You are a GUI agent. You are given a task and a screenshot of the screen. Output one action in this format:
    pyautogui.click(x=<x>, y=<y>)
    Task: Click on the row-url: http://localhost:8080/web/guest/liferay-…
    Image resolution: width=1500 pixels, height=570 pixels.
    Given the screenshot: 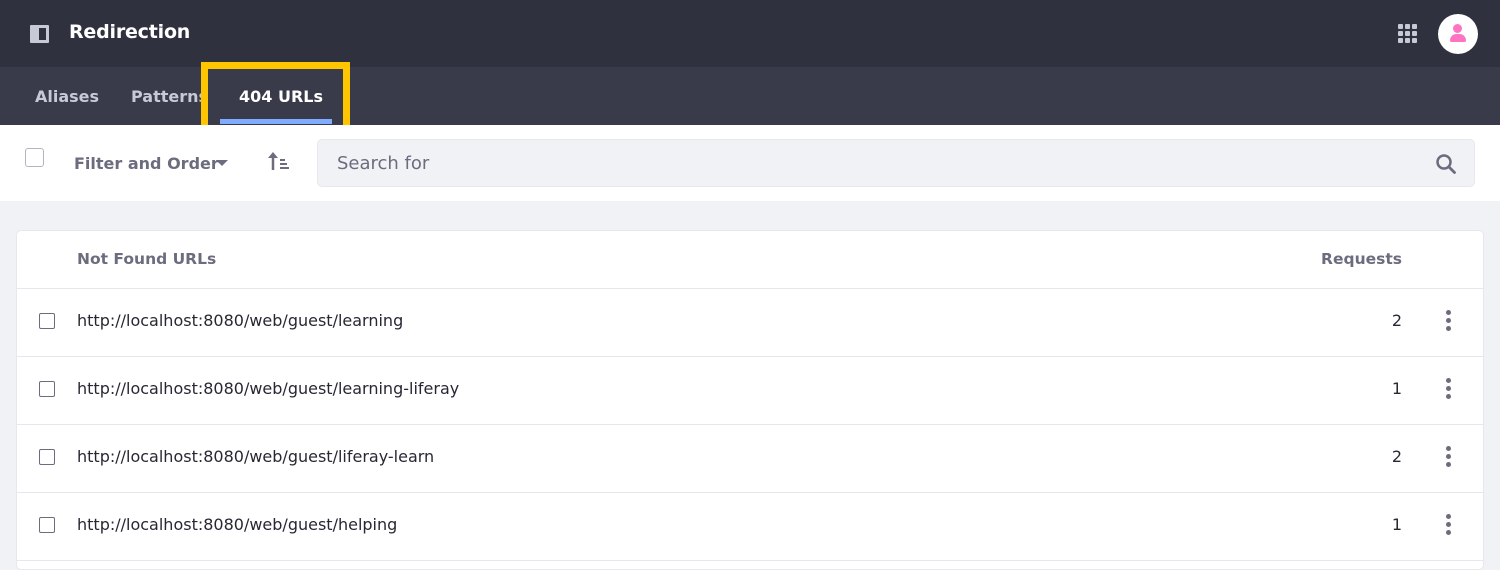 What is the action you would take?
    pyautogui.click(x=256, y=456)
    